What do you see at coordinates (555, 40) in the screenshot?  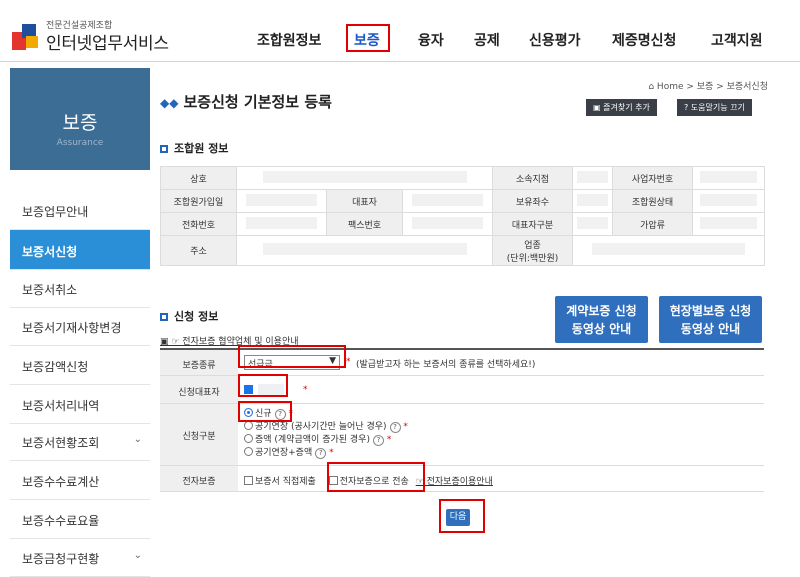 I see `nav-credit-rating: 신용평가` at bounding box center [555, 40].